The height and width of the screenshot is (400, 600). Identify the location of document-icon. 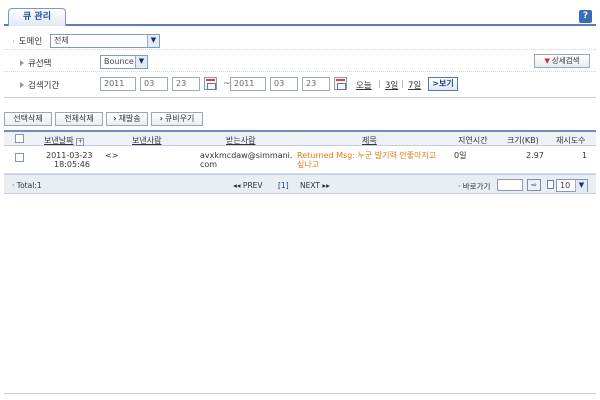
(550, 184).